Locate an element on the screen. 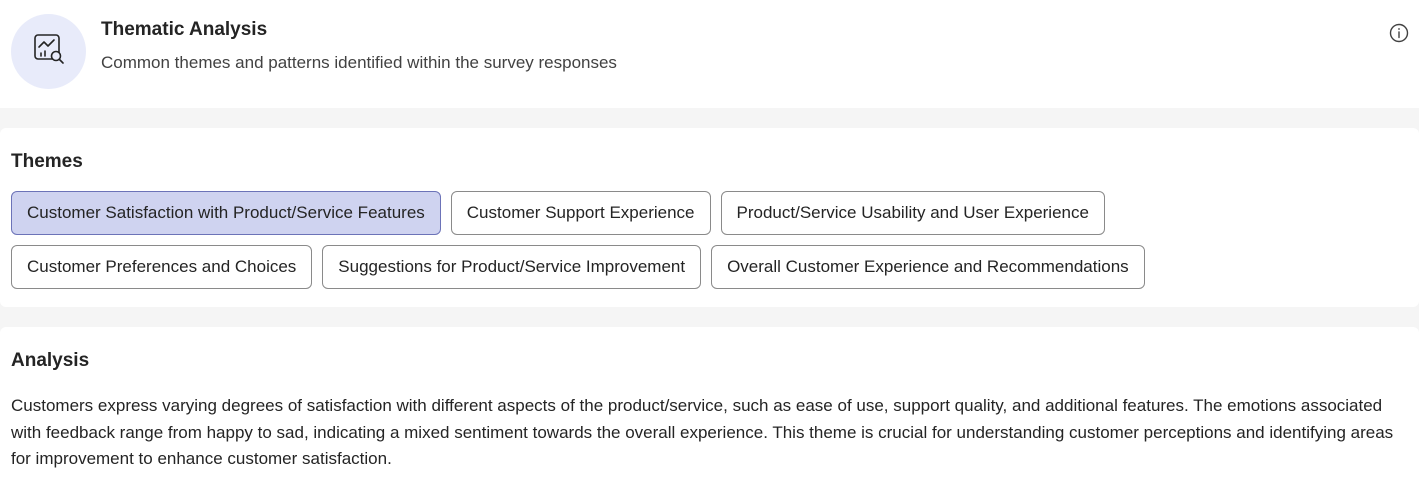 This screenshot has width=1419, height=480. info-icon is located at coordinates (1399, 33).